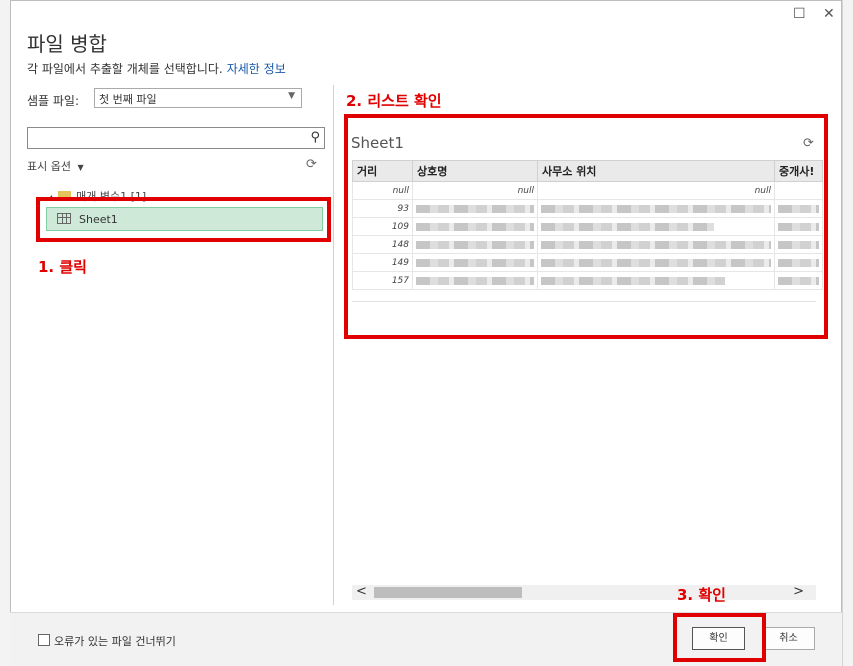 The height and width of the screenshot is (666, 853). What do you see at coordinates (44, 640) in the screenshot?
I see `checkbox-box` at bounding box center [44, 640].